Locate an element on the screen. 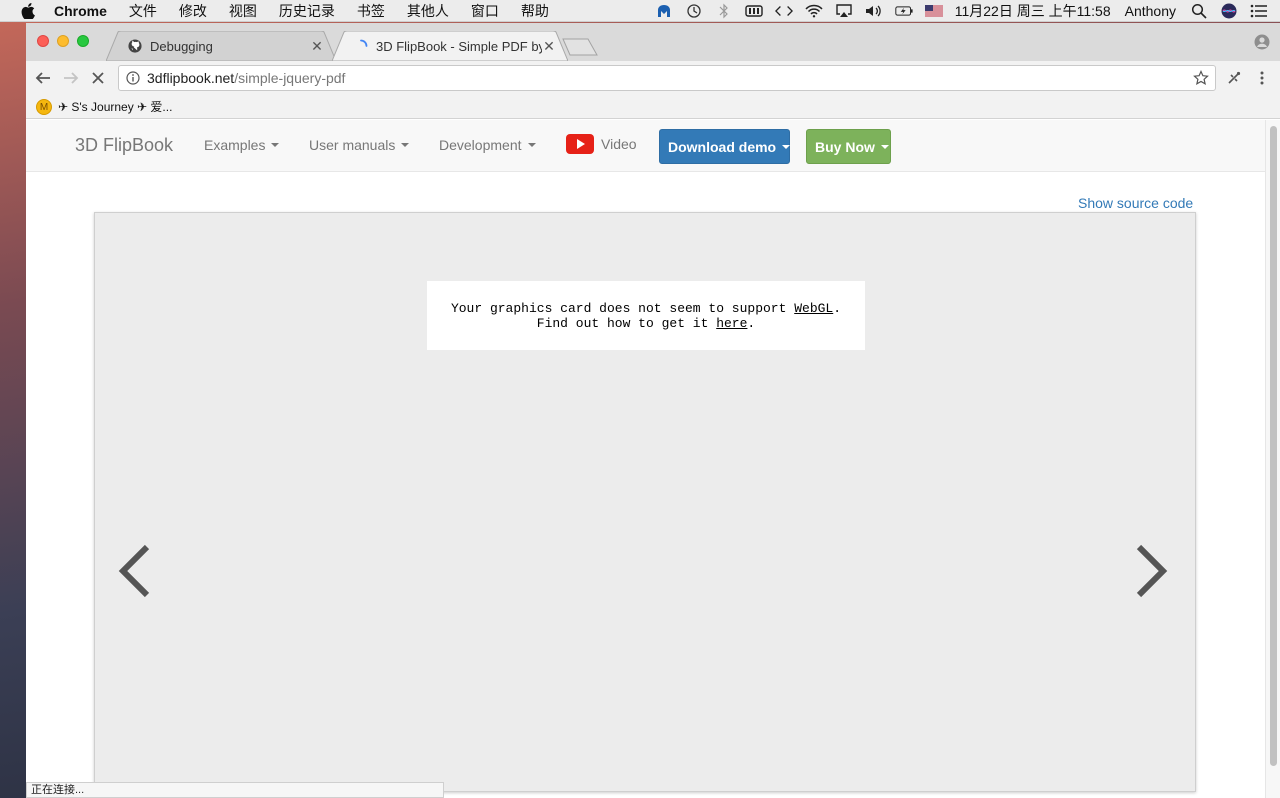  show-source-code-link: Show source code is located at coordinates (1135, 203).